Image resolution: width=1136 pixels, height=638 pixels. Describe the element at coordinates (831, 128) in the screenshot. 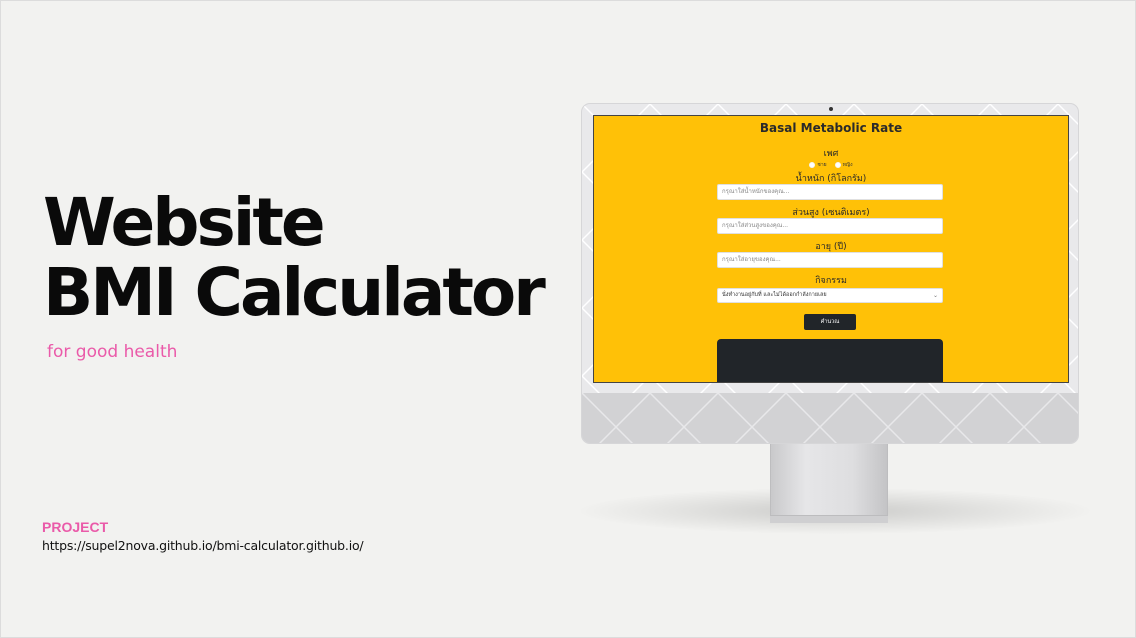

I see `app-title: Basal Metabolic Rate` at that location.